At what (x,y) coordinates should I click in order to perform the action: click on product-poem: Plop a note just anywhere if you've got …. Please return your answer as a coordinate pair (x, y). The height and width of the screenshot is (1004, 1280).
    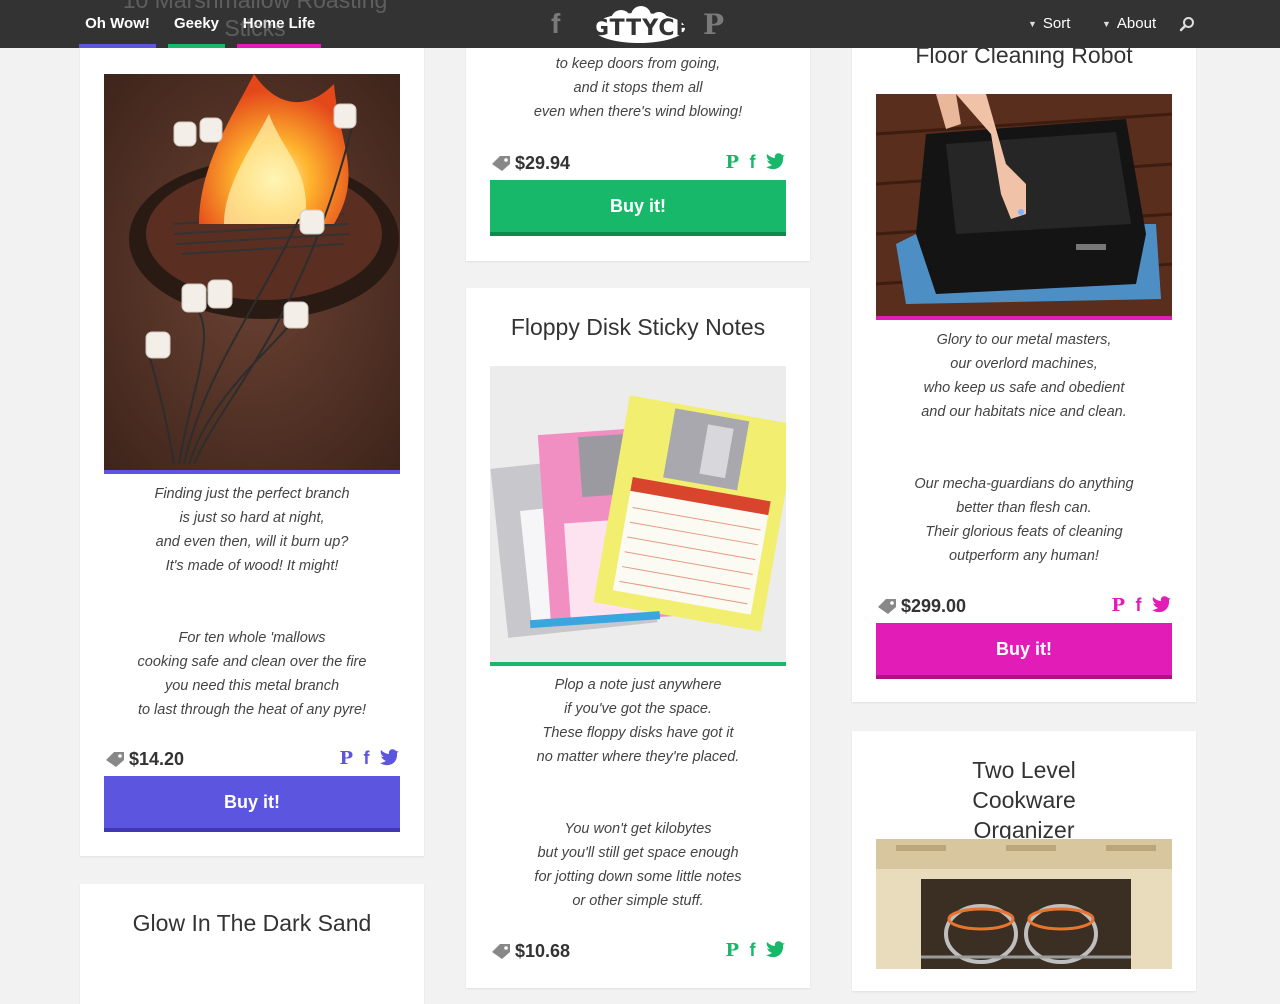
    Looking at the image, I should click on (638, 721).